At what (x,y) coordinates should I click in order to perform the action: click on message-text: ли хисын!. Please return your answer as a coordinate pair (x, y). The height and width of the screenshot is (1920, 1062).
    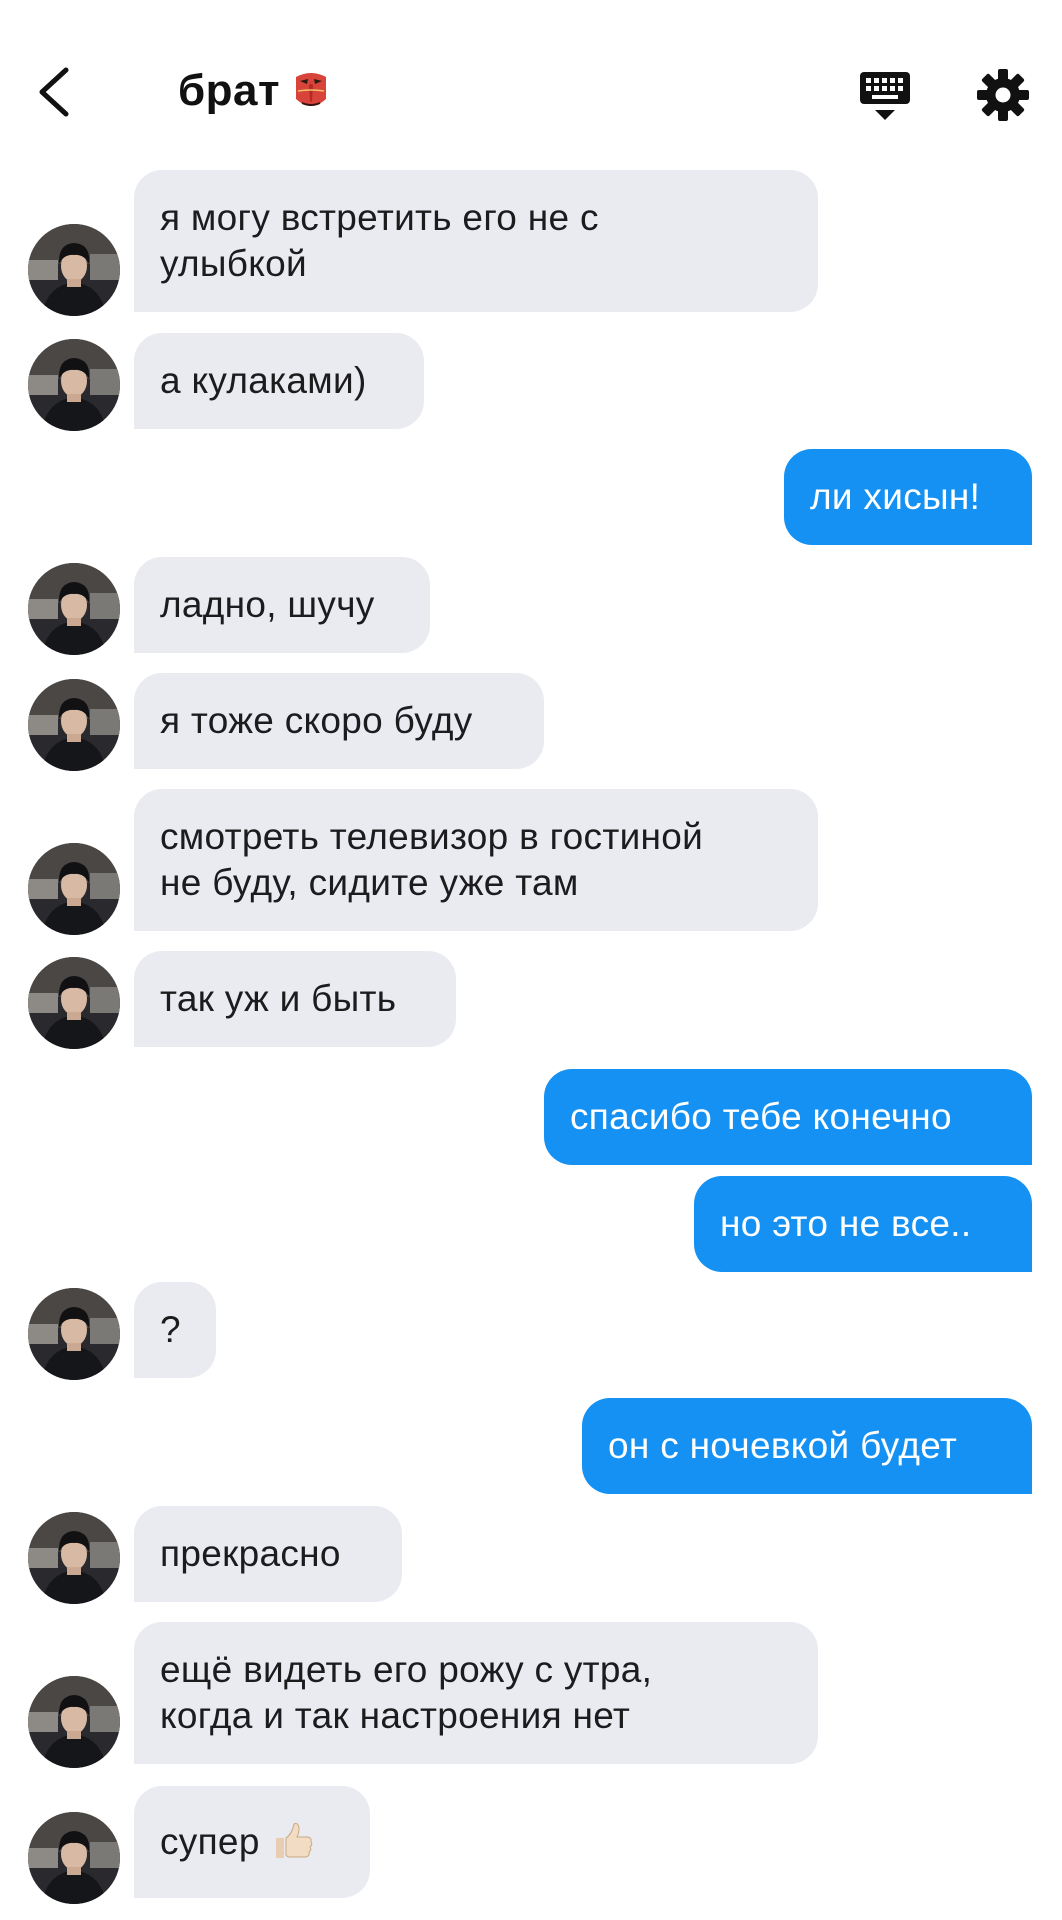
    Looking at the image, I should click on (895, 496).